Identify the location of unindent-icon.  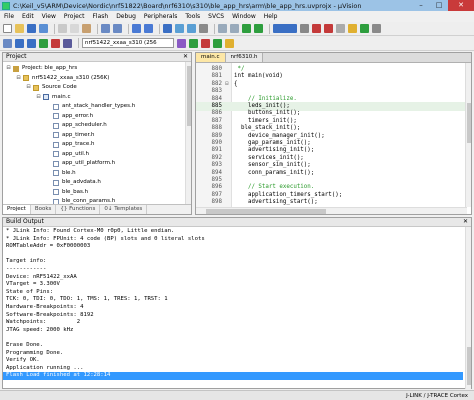
(234, 28).